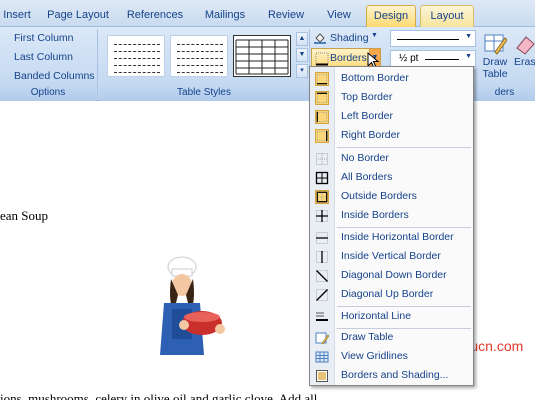 The image size is (535, 400). Describe the element at coordinates (302, 39) in the screenshot. I see `gallery-scroll-up: ▲` at that location.